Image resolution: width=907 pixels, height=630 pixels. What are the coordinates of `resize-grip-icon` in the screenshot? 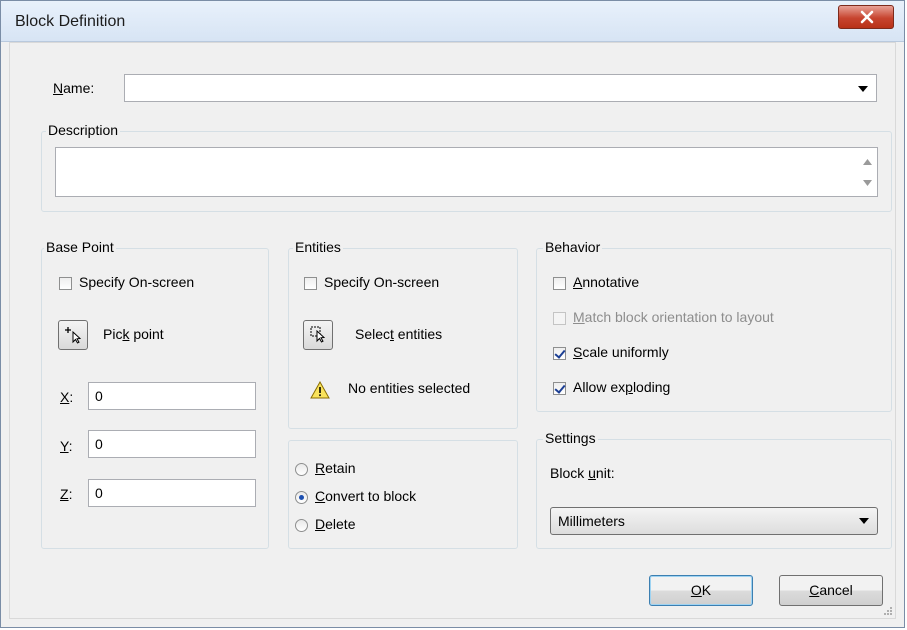 It's located at (888, 611).